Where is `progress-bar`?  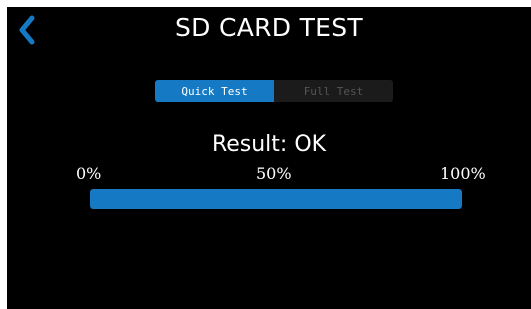 progress-bar is located at coordinates (276, 199).